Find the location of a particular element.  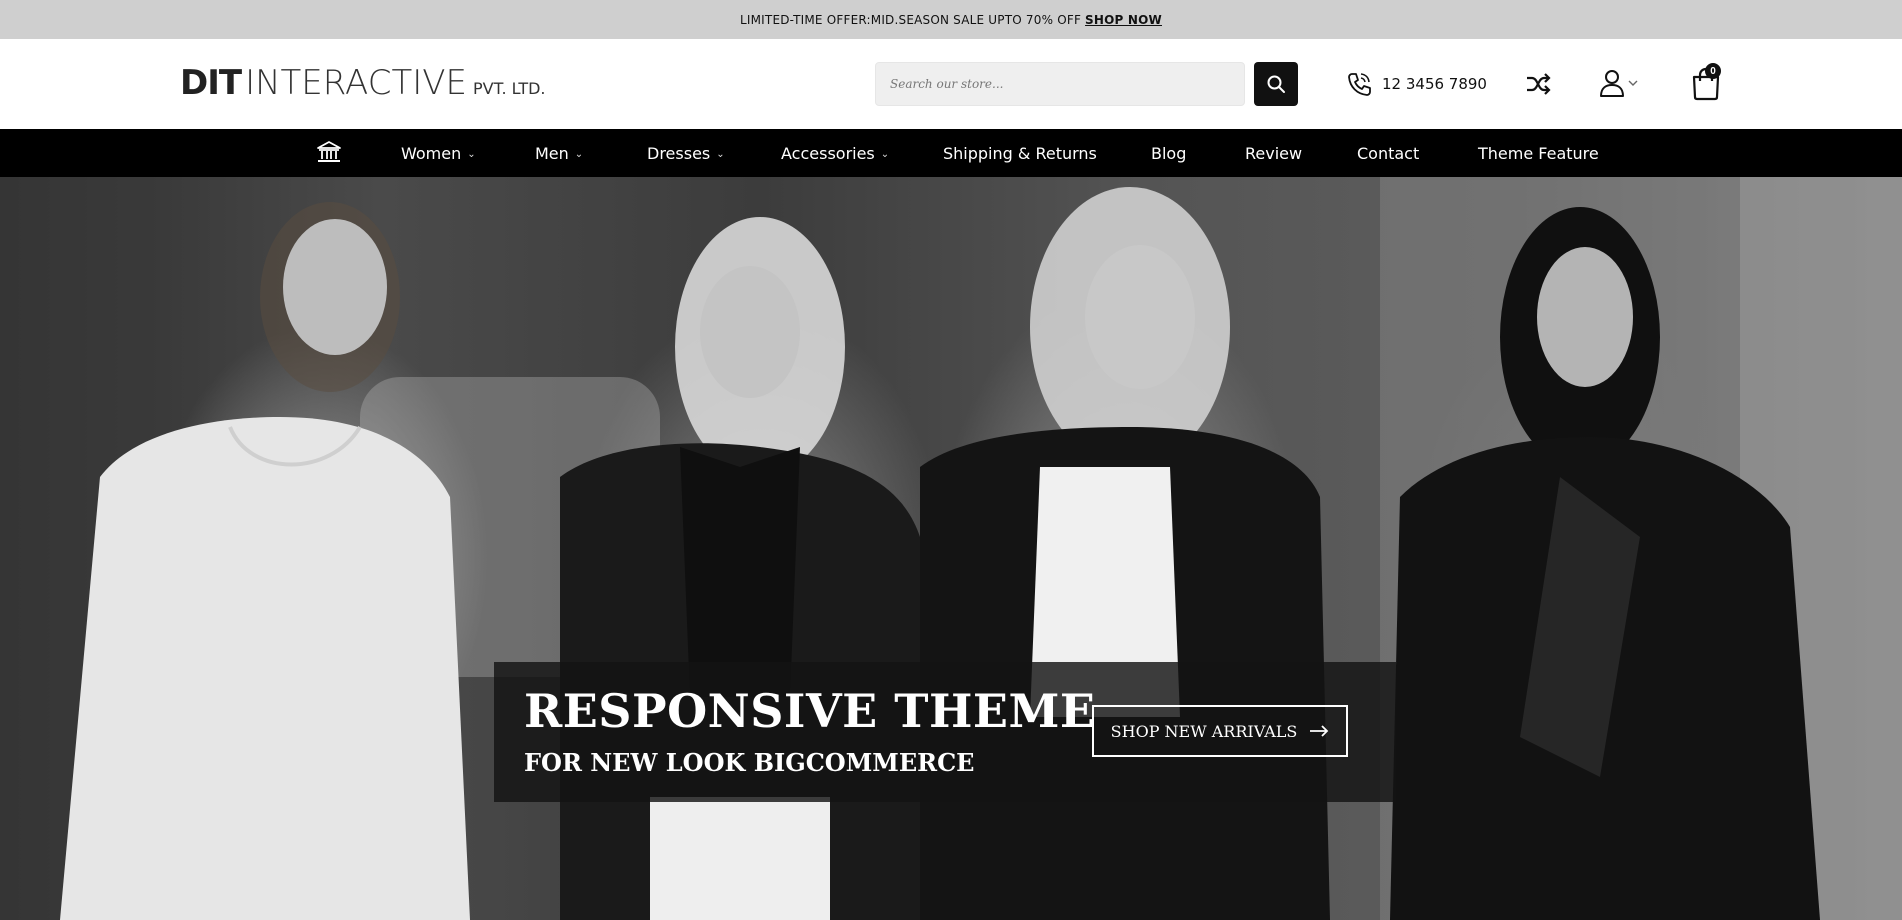

account-menu is located at coordinates (1618, 83).